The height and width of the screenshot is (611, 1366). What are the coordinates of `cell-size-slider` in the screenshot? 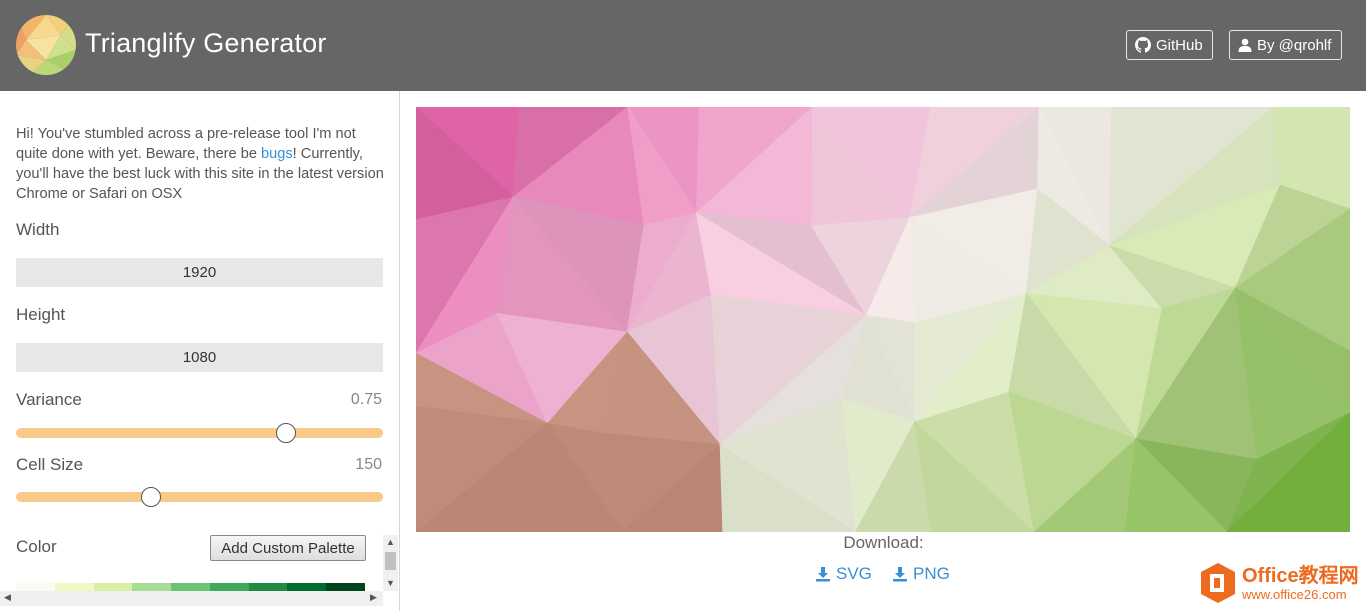 It's located at (199, 497).